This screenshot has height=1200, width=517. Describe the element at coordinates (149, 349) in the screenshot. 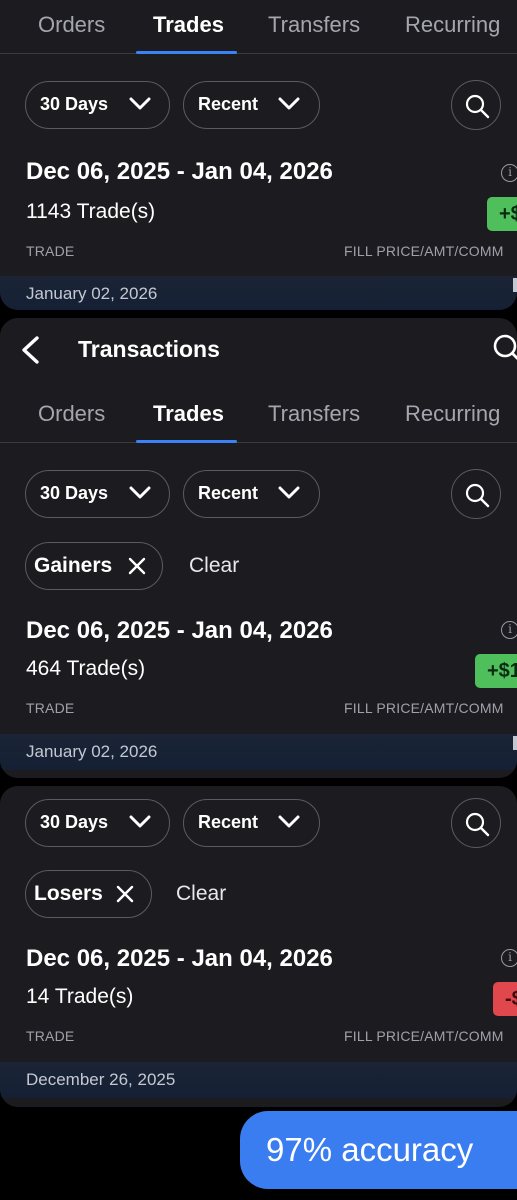

I see `page-title: Transactions` at that location.